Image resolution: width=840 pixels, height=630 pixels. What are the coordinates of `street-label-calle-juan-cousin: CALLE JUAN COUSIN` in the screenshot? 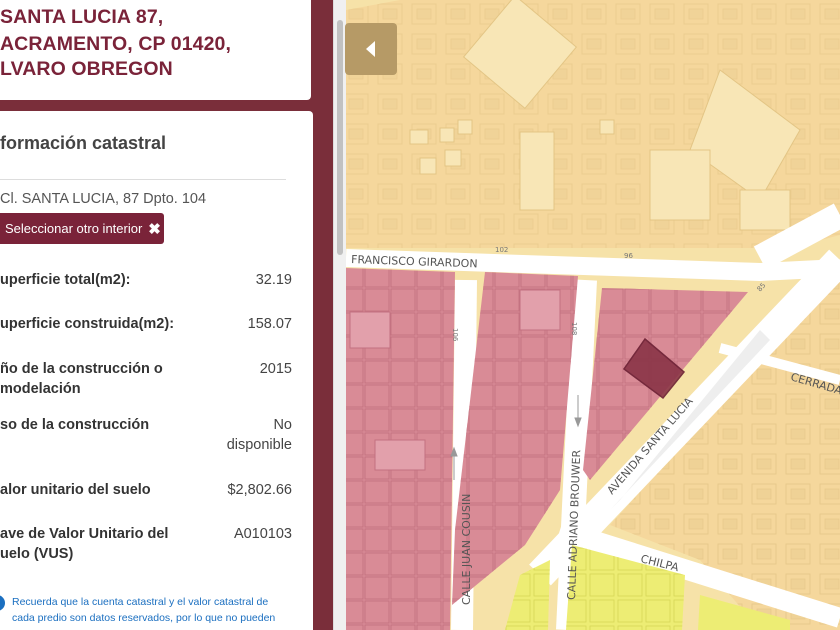 It's located at (466, 549).